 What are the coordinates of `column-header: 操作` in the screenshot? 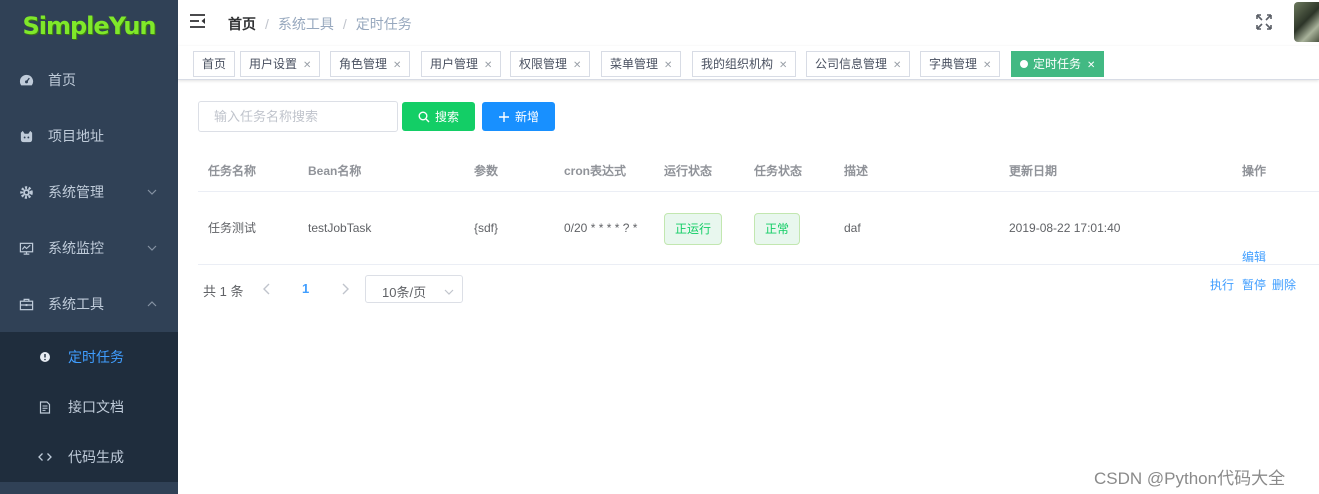 It's located at (1254, 171).